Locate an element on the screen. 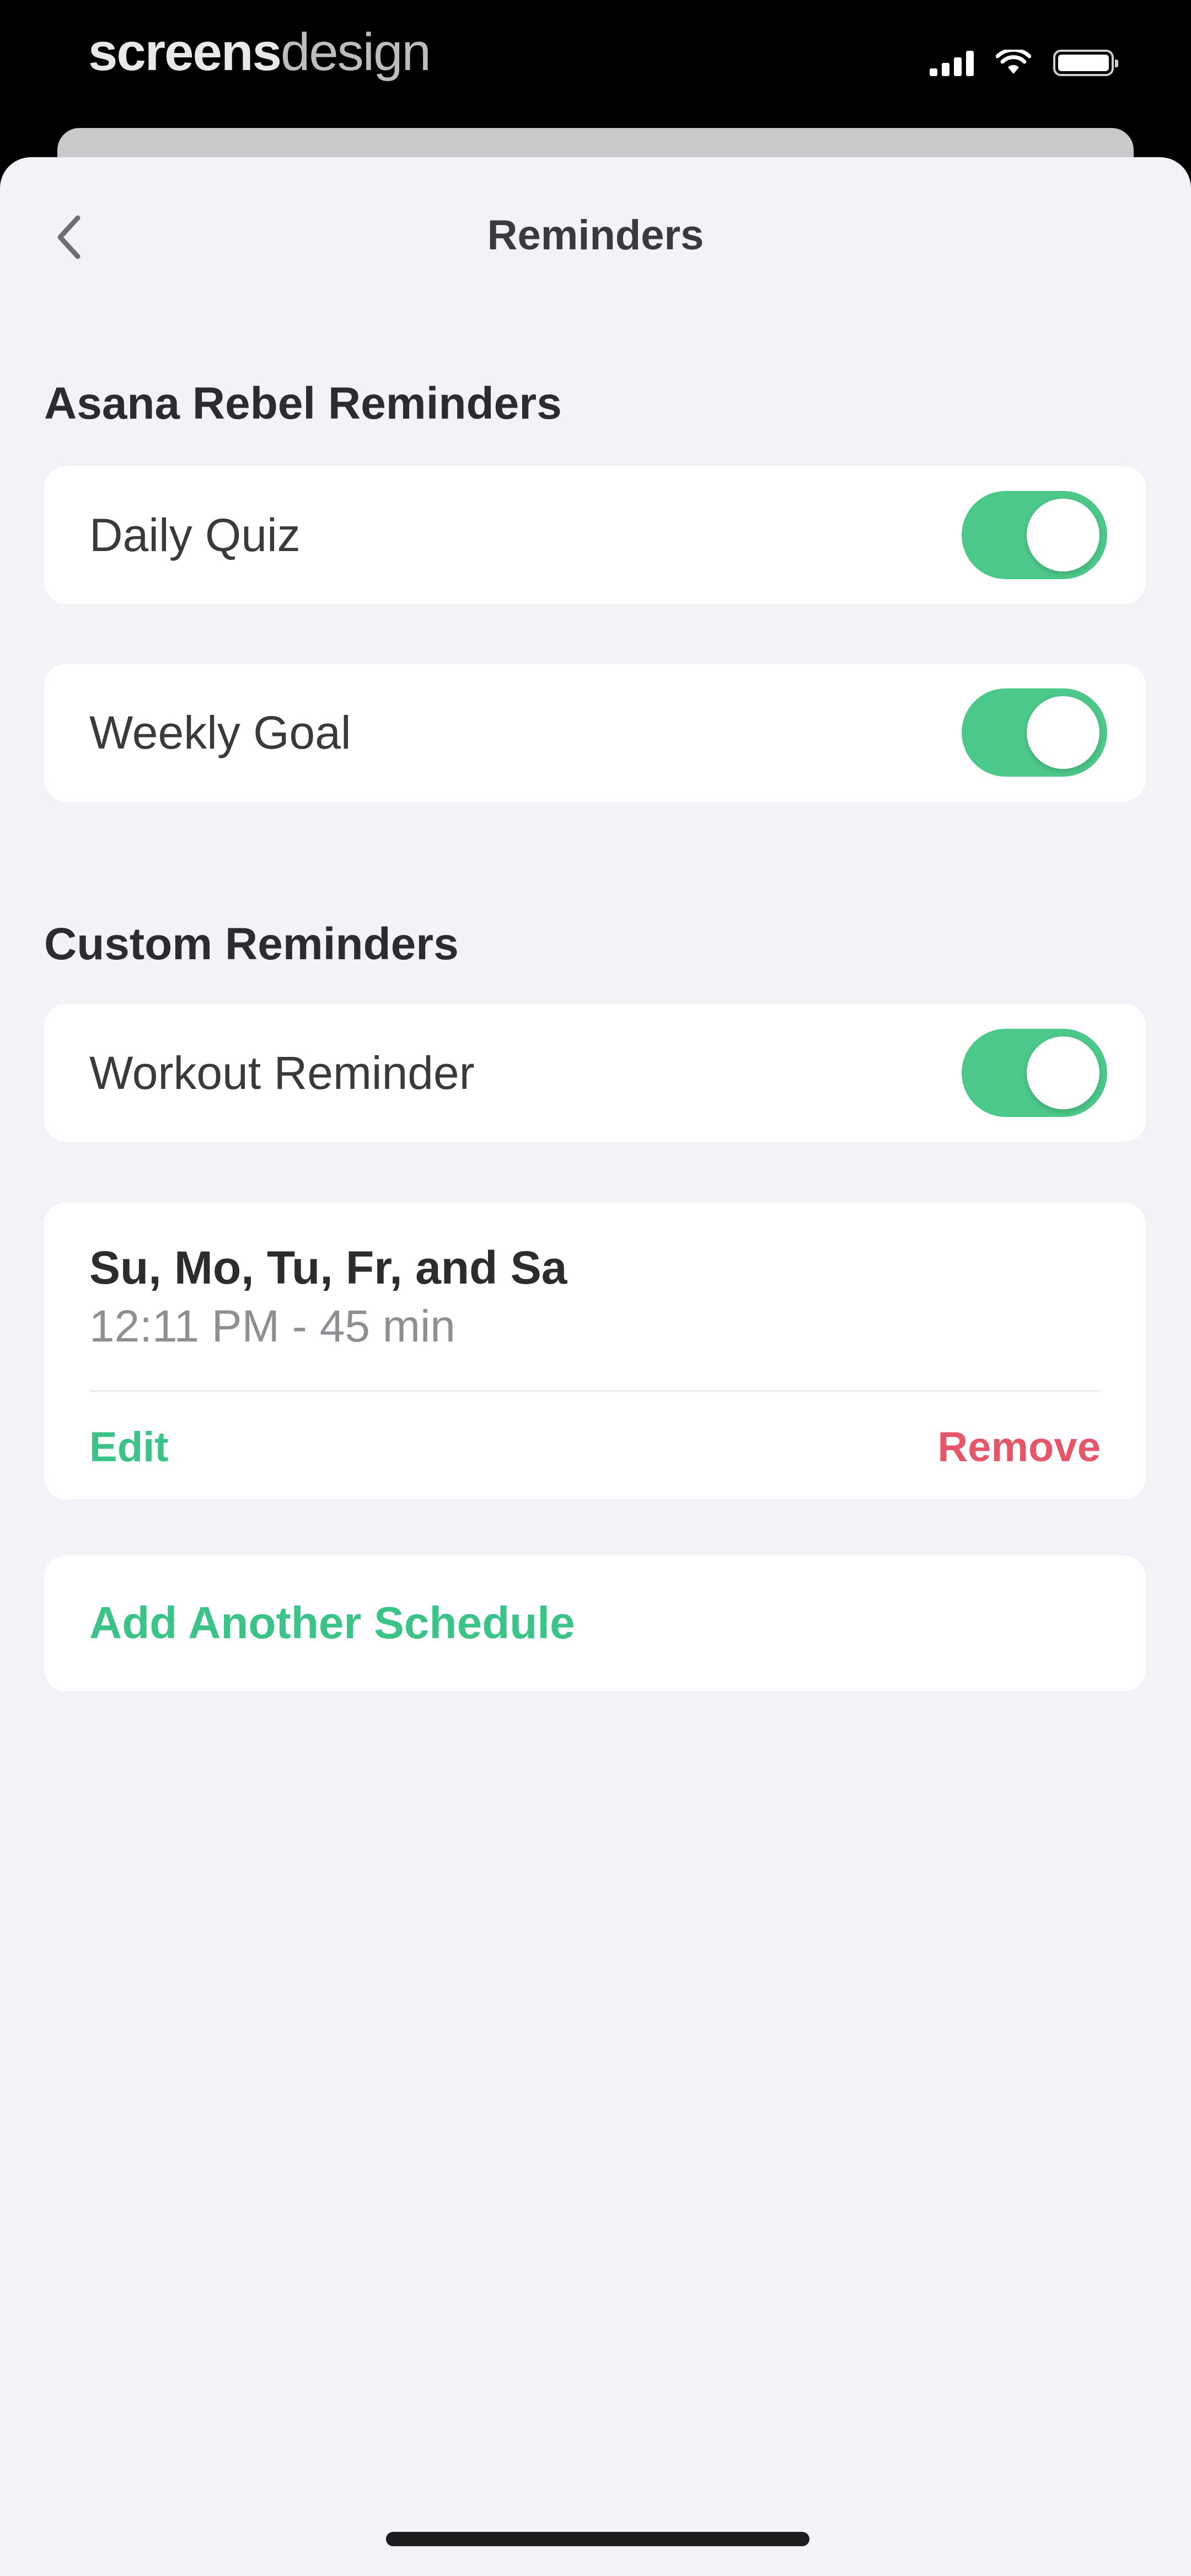 The height and width of the screenshot is (2576, 1191). status-bar: screensdesign is located at coordinates (595, 66).